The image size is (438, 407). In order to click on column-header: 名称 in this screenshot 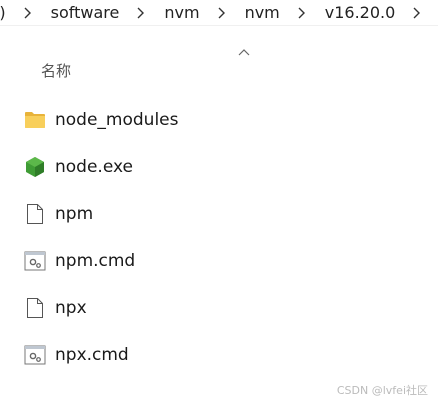, I will do `click(219, 70)`.